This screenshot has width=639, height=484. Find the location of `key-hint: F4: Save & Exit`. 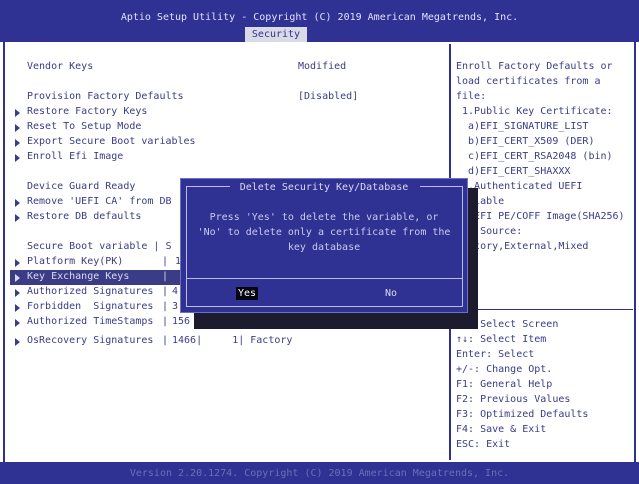

key-hint: F4: Save & Exit is located at coordinates (501, 429).